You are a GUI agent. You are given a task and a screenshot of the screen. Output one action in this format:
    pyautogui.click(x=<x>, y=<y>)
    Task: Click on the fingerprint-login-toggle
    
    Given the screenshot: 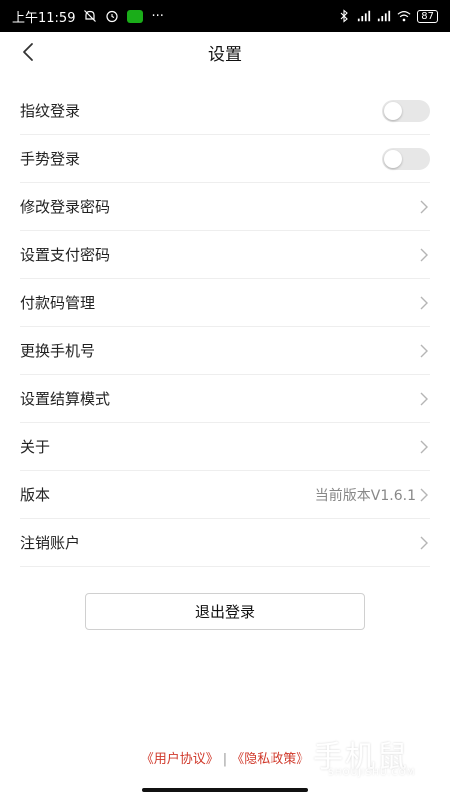 What is the action you would take?
    pyautogui.click(x=406, y=110)
    